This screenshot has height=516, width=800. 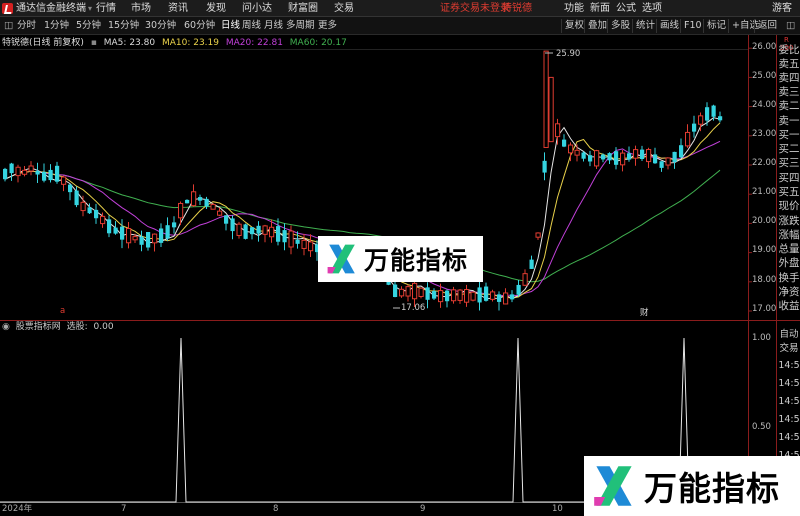 I want to click on btn-tongji: 统计, so click(x=643, y=26).